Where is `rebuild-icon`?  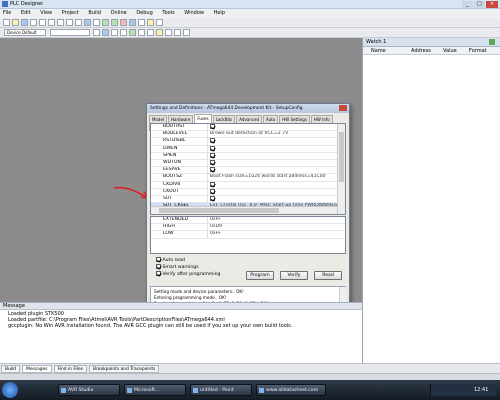 rebuild-icon is located at coordinates (114, 22).